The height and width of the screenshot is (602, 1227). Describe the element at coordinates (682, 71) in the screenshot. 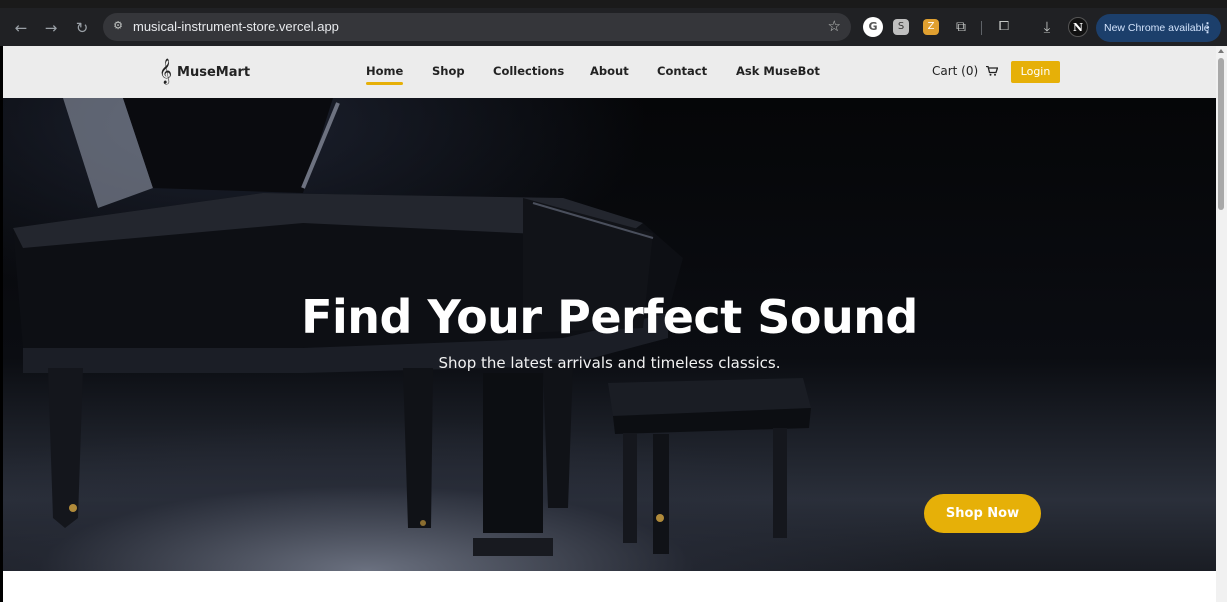

I see `nav-contact: Contact` at that location.